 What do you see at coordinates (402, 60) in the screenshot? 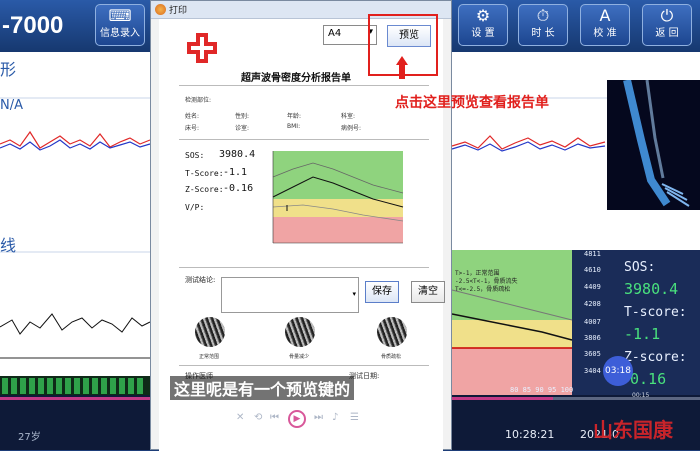
I see `arrow-up-icon` at bounding box center [402, 60].